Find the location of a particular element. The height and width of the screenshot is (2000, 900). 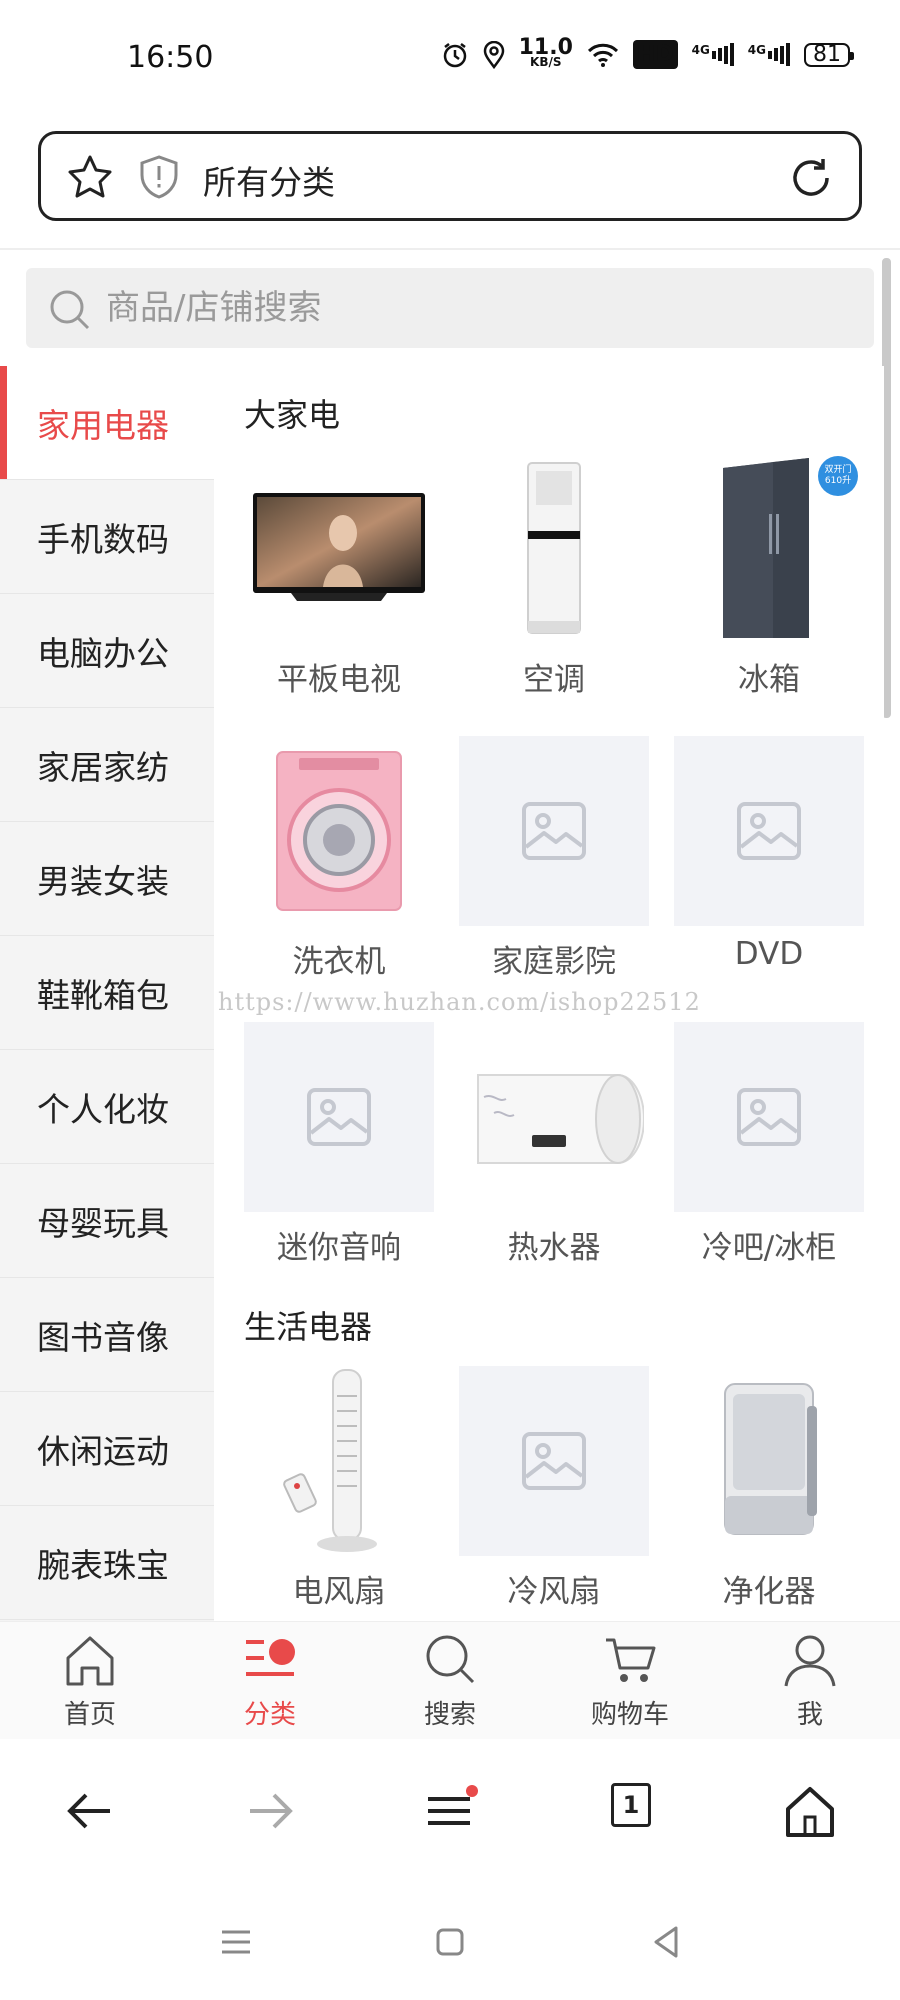

sidebar-item-watches-jewelry: 腕表珠宝 is located at coordinates (107, 1563).